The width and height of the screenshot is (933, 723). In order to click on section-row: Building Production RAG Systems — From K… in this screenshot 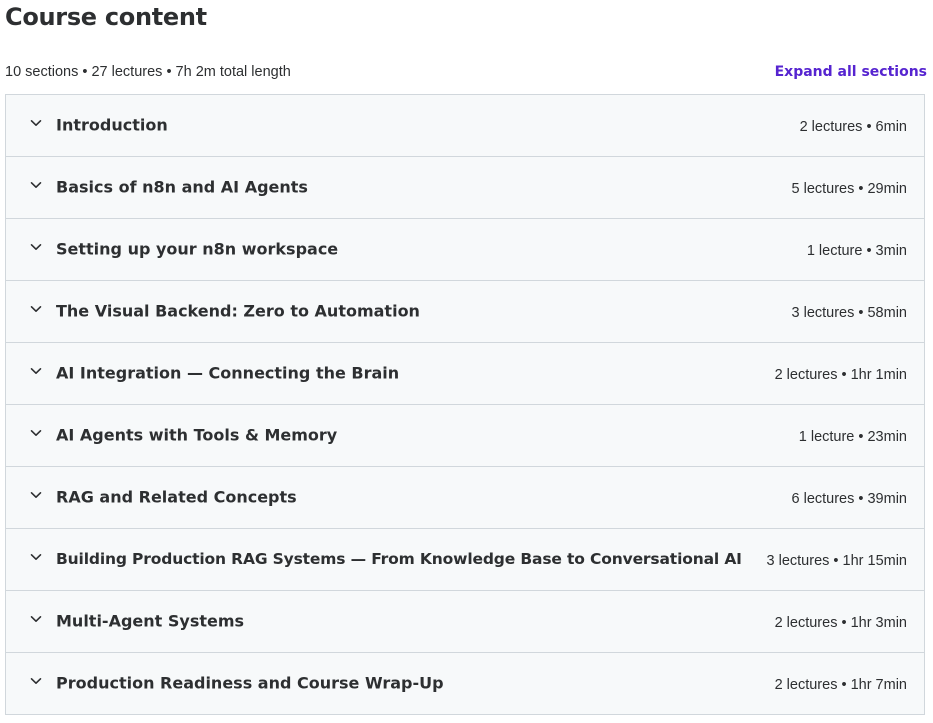, I will do `click(465, 560)`.